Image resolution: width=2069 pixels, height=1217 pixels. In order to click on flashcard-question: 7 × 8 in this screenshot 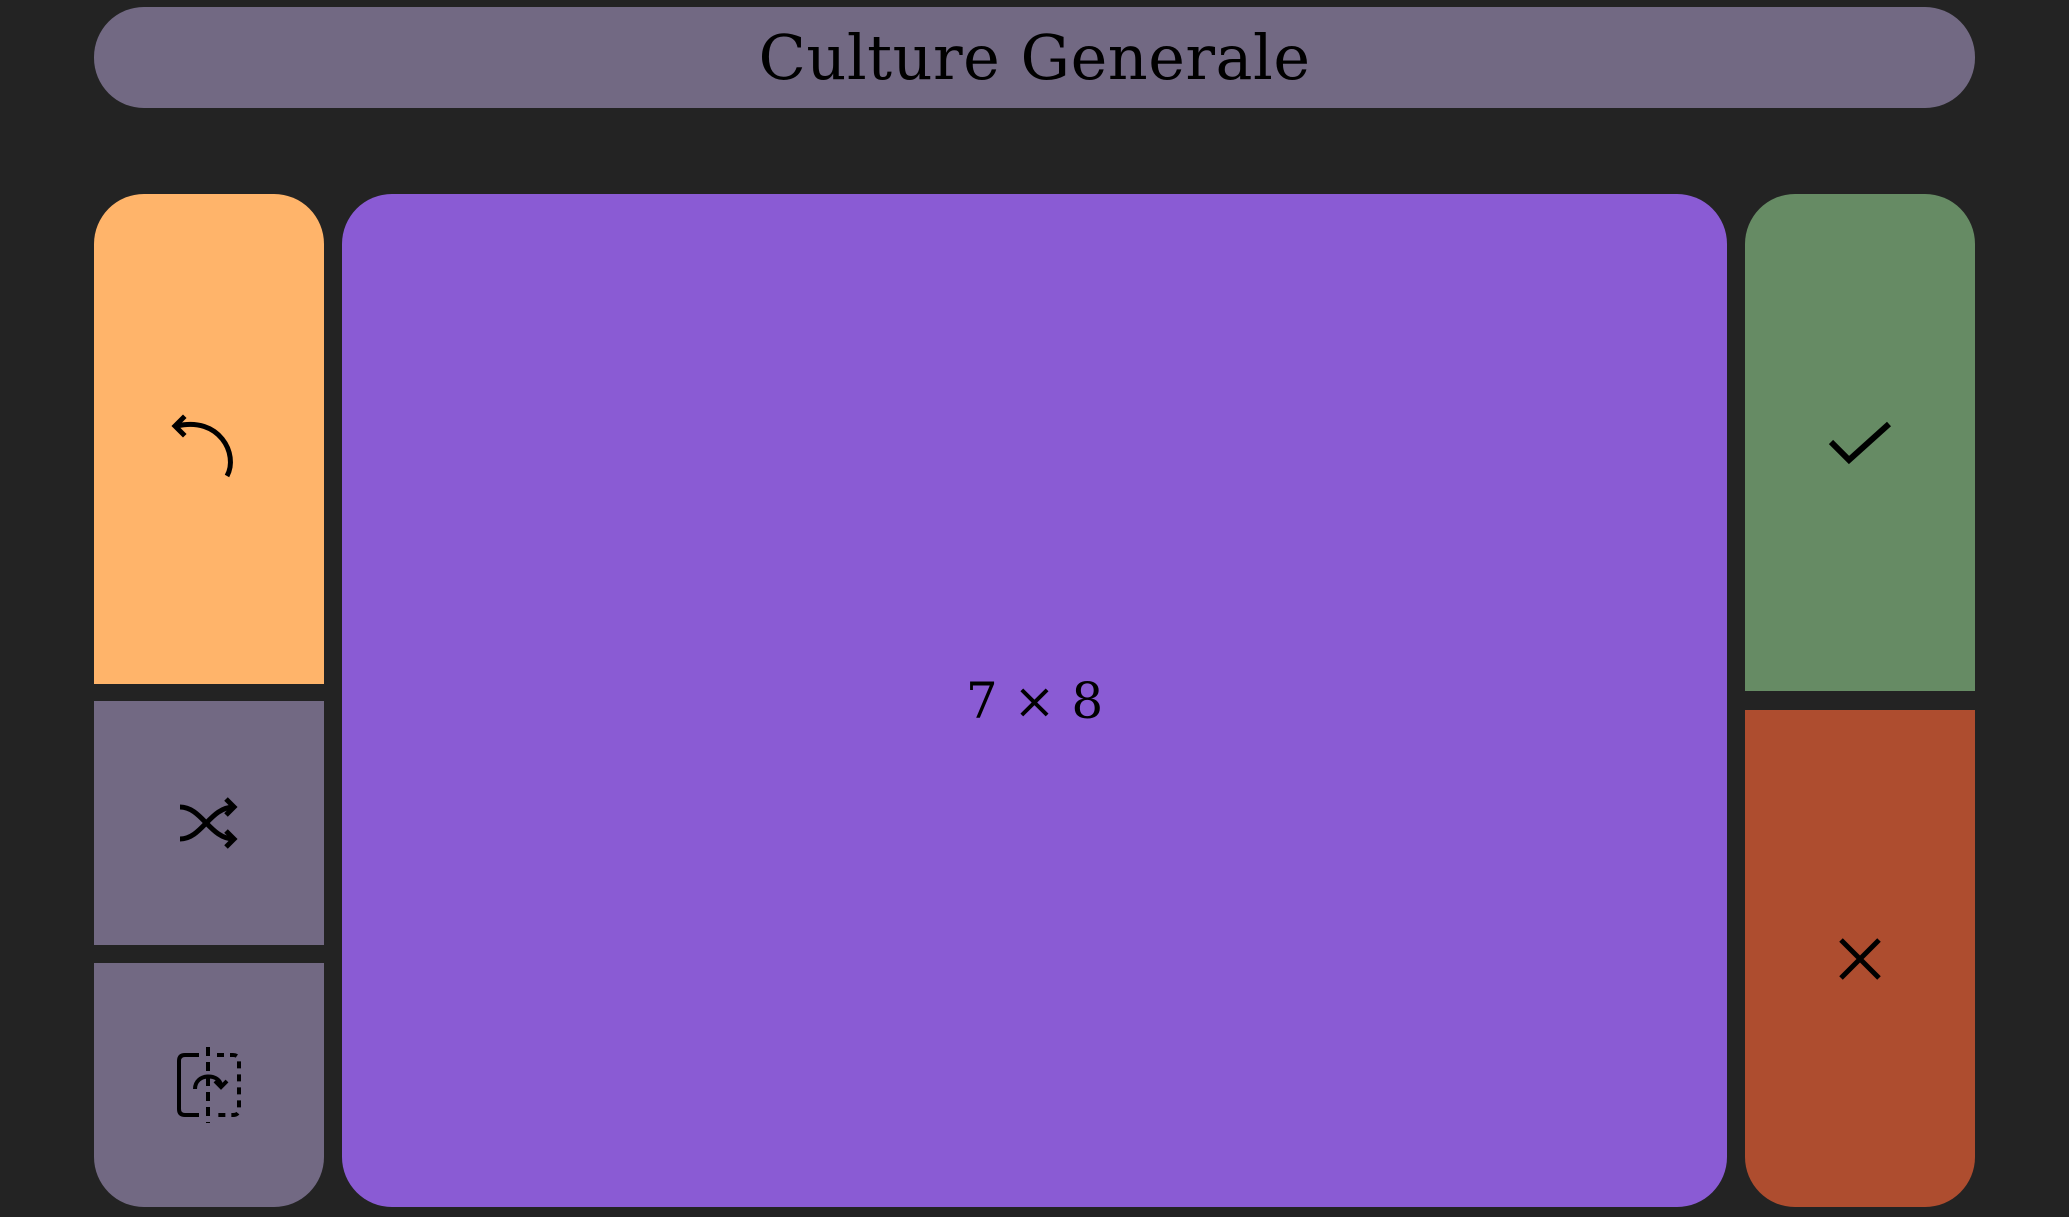, I will do `click(1034, 700)`.